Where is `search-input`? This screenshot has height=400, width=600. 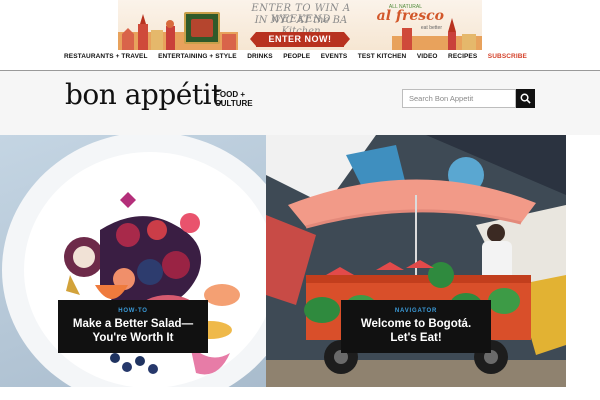 search-input is located at coordinates (459, 98).